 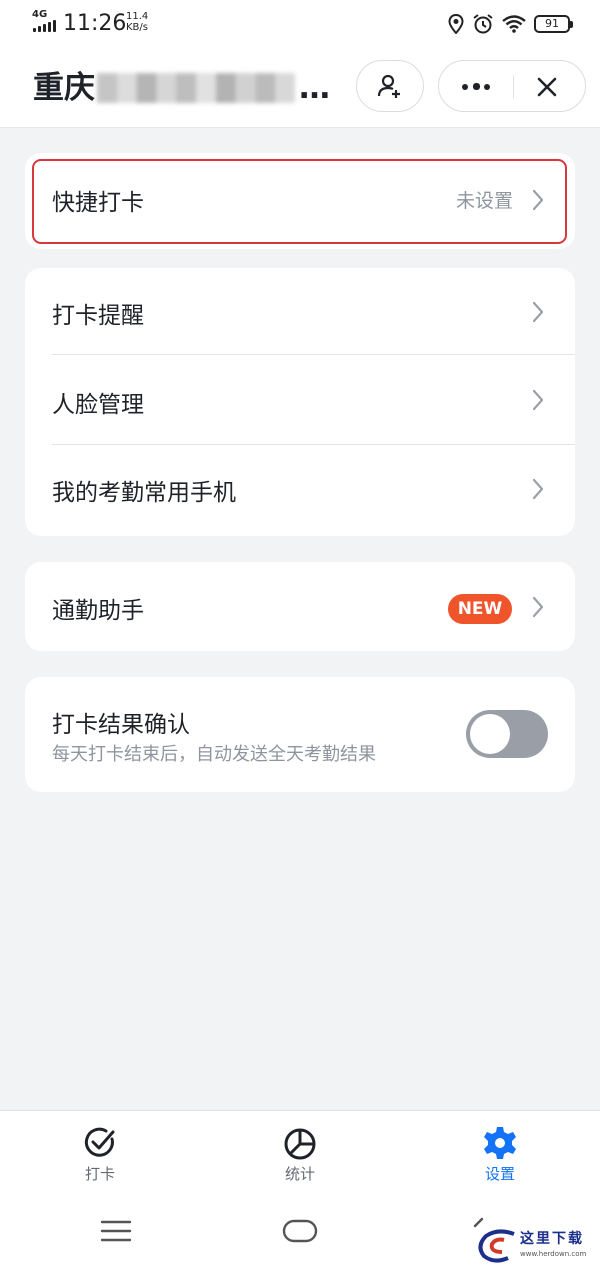 I want to click on new-badge: NEW, so click(x=480, y=609).